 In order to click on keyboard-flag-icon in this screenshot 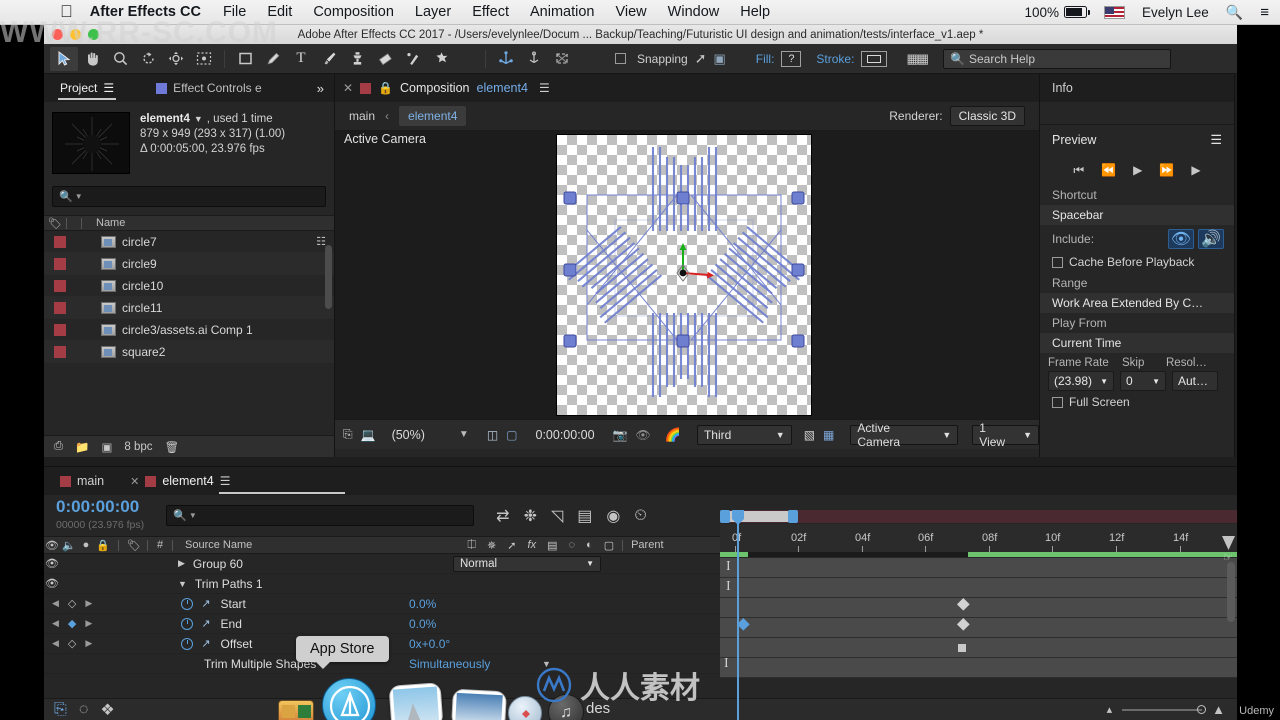, I will do `click(1114, 12)`.